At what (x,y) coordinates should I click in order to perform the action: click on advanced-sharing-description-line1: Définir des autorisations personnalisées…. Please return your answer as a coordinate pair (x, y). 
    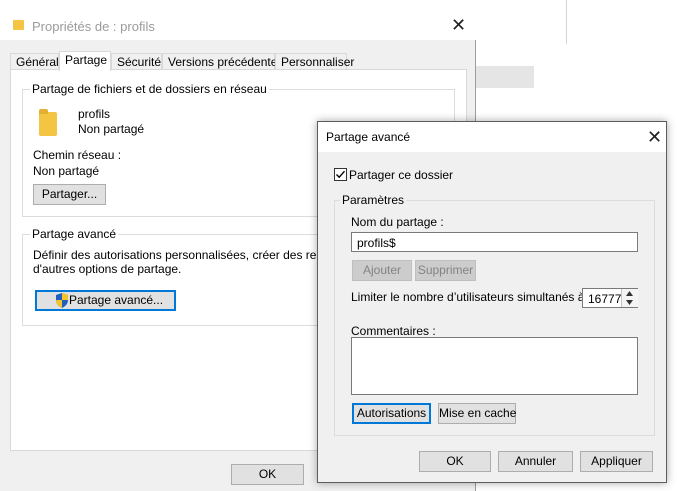
    Looking at the image, I should click on (196, 255).